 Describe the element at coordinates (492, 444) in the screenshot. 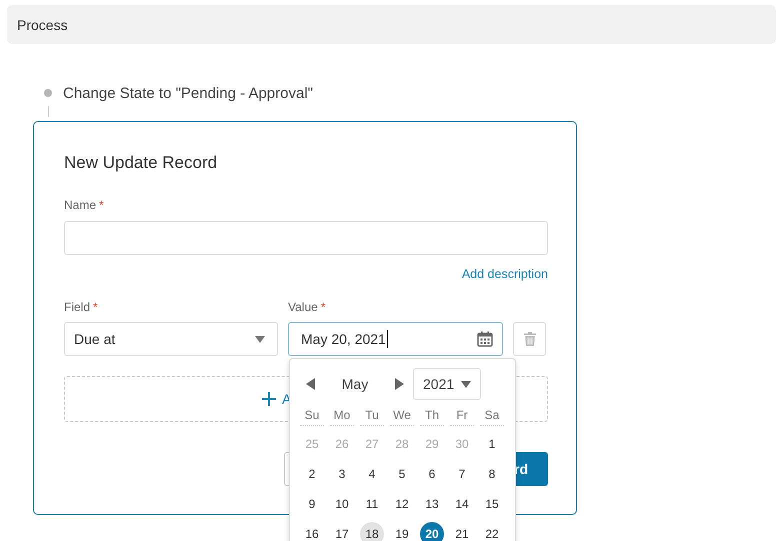

I see `calendar-day: 1` at that location.